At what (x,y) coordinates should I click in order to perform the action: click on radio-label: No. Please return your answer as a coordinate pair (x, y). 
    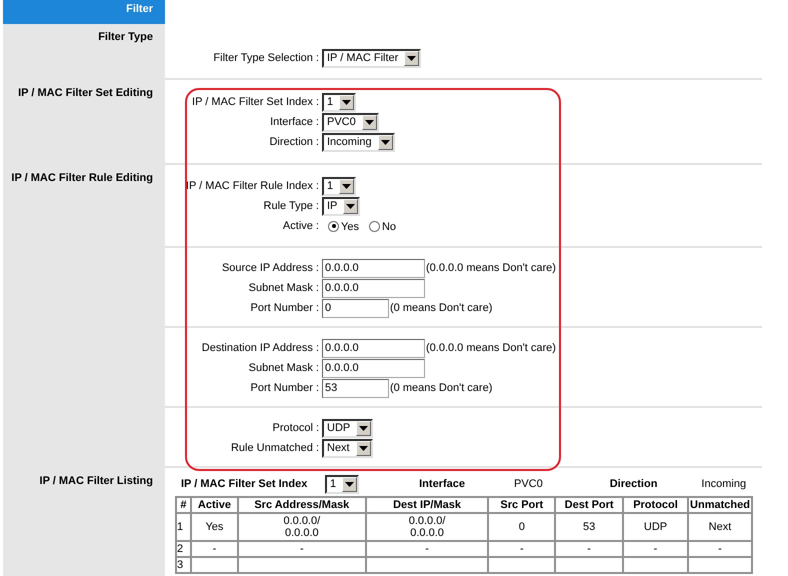
    Looking at the image, I should click on (389, 228).